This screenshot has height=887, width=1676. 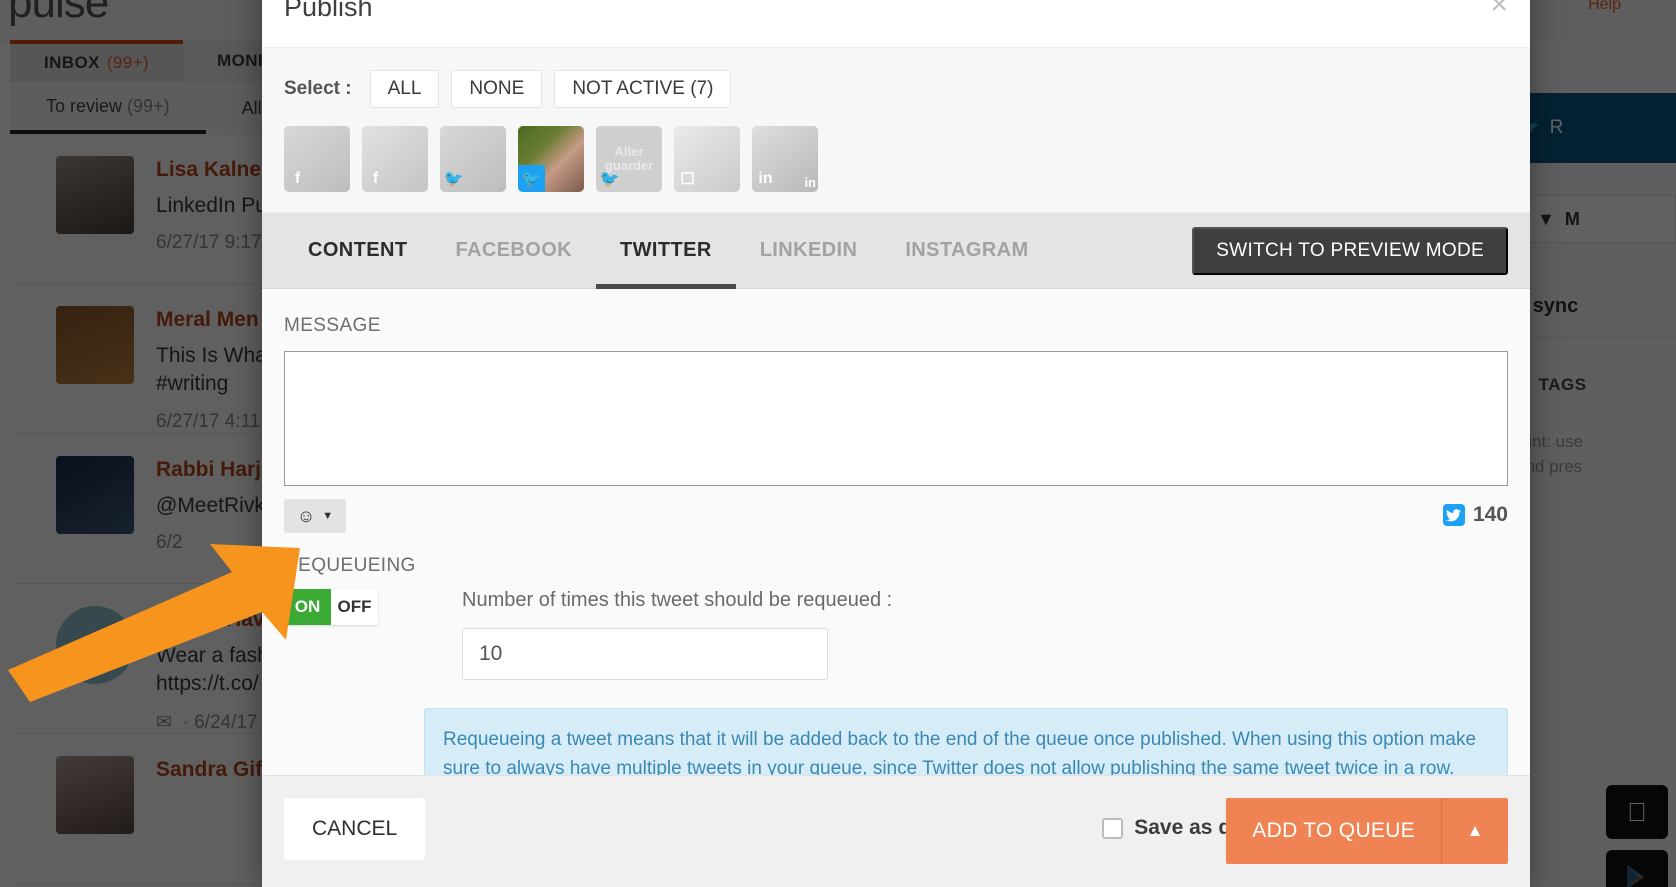 I want to click on emoji-picker-button: ☺ ▼, so click(x=315, y=516).